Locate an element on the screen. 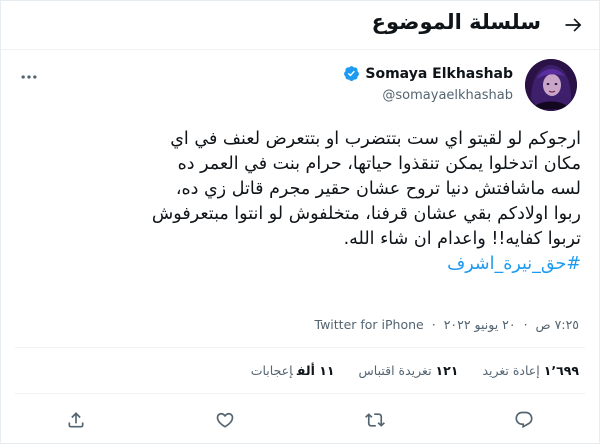 Image resolution: width=600 pixels, height=444 pixels. share-button is located at coordinates (76, 420).